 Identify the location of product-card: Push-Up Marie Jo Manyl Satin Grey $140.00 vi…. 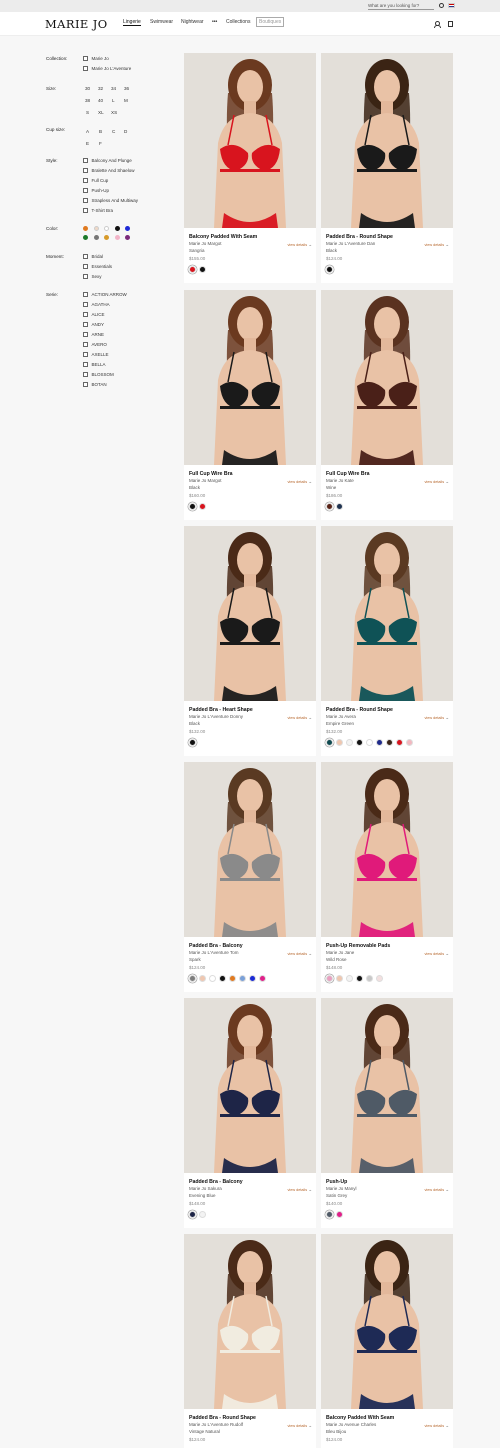
(387, 1113).